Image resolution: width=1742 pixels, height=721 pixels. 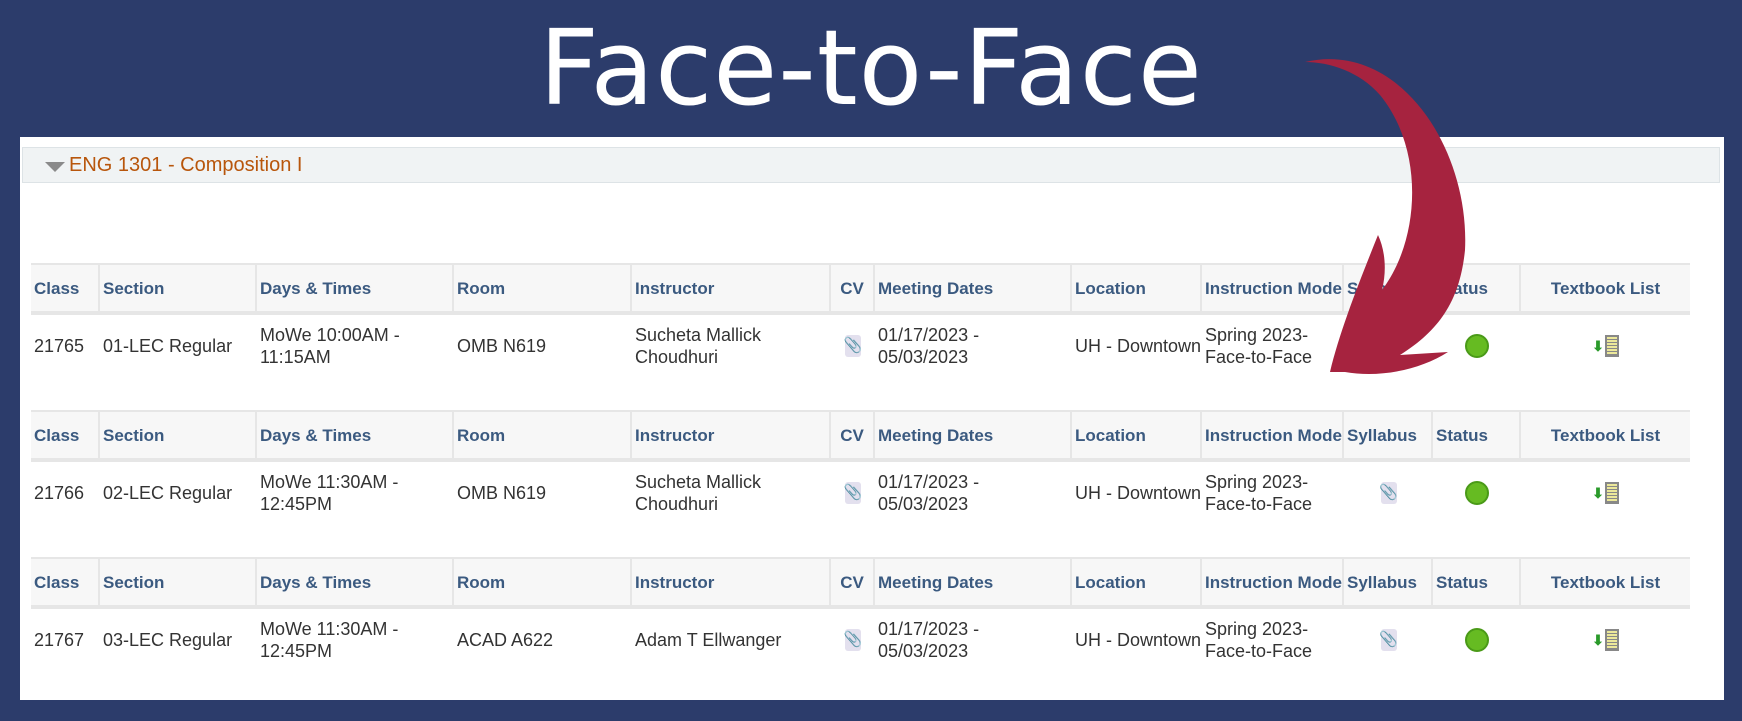 I want to click on red-arrow-annotation, so click(x=1385, y=216).